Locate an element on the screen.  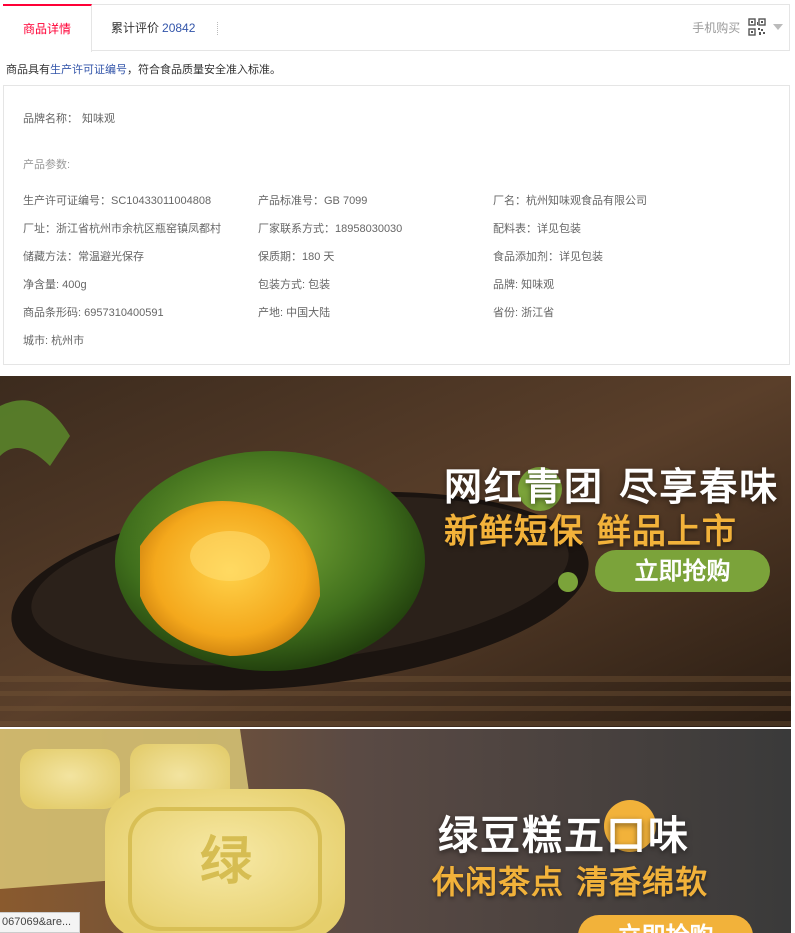
mobile-buy-button: 手机购买 is located at coordinates (737, 28).